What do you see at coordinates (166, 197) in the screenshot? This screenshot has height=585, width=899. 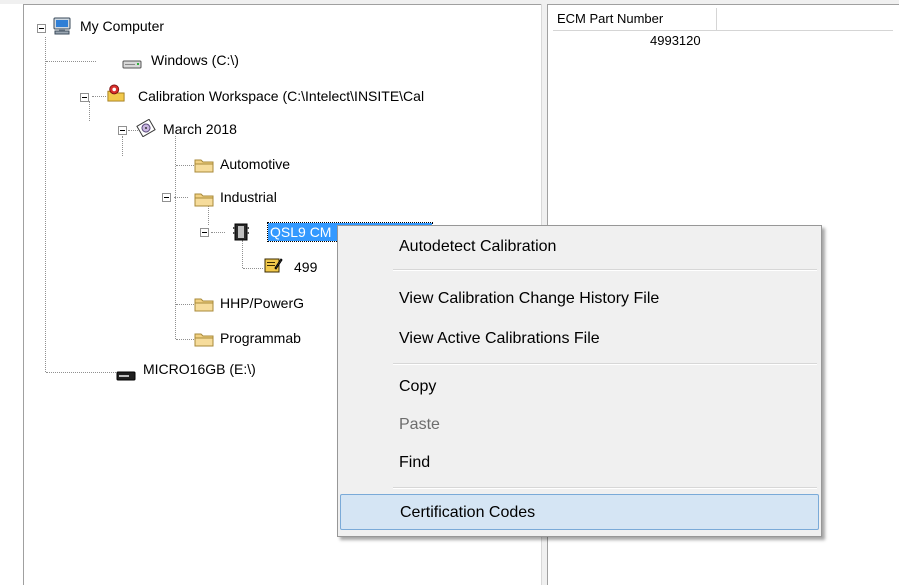 I see `collapse-toggle-industrial` at bounding box center [166, 197].